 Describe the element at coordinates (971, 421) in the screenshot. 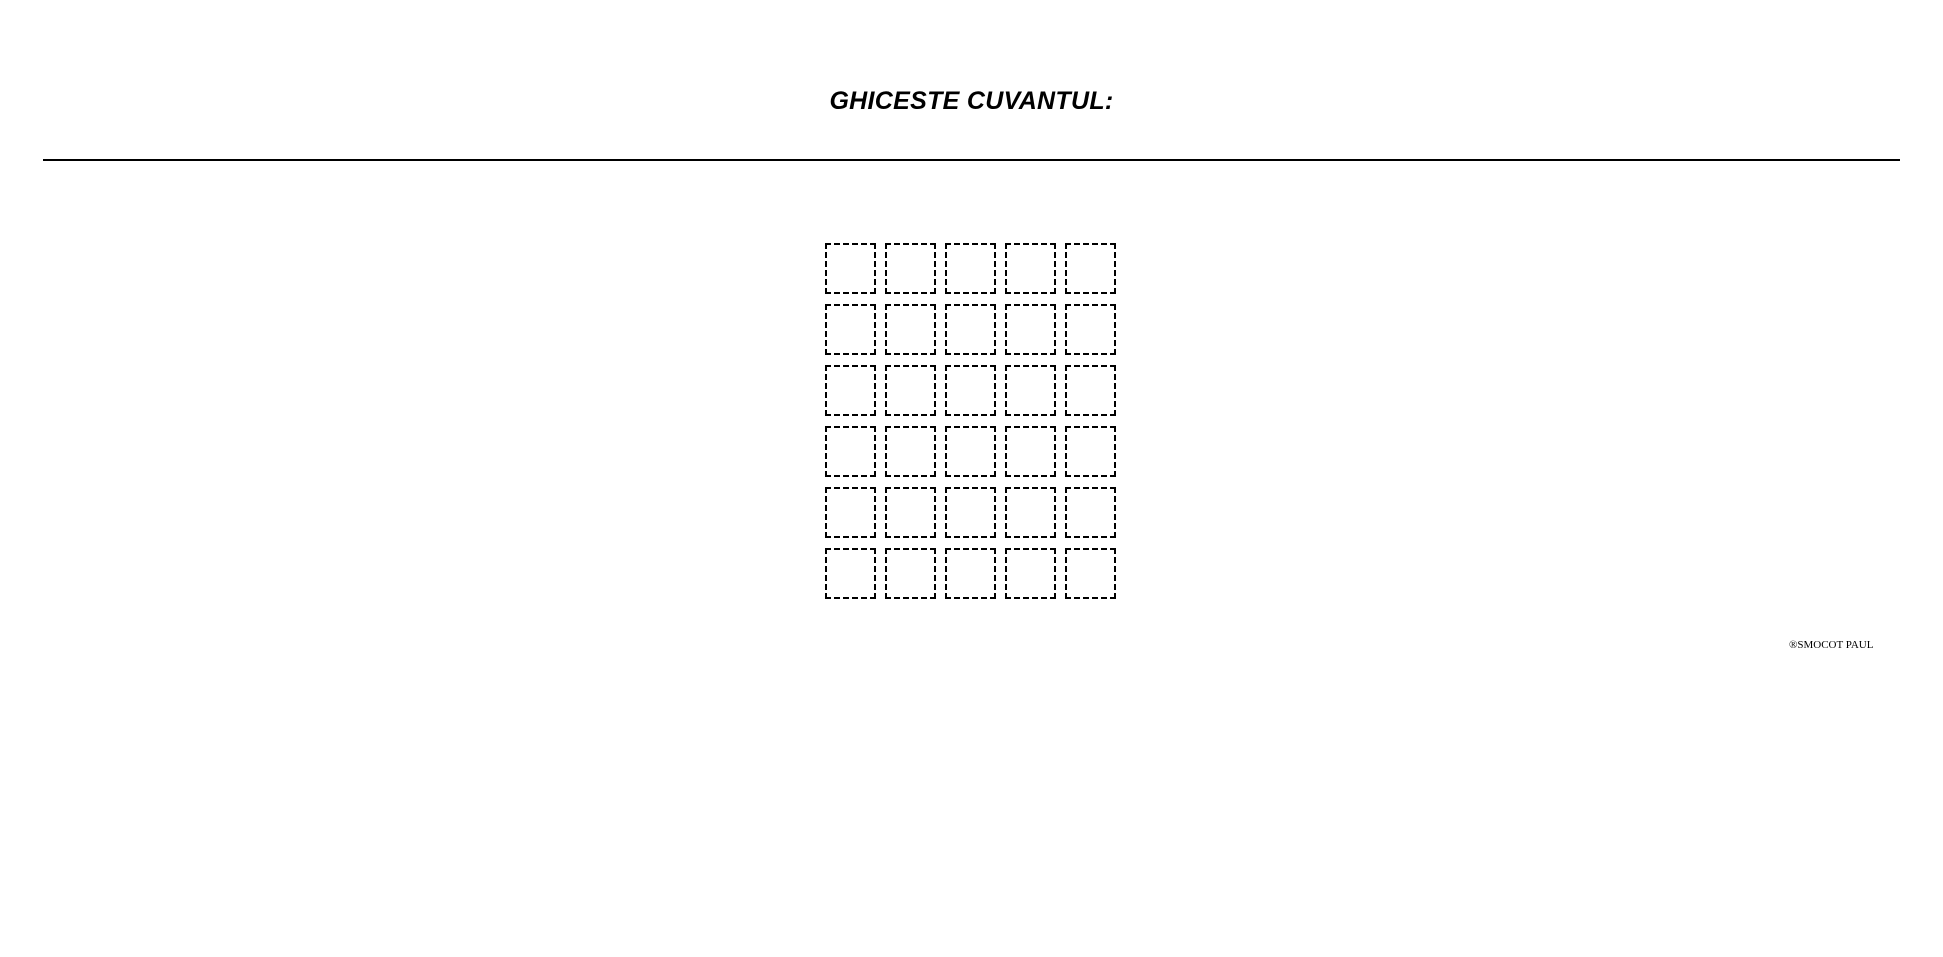

I see `letter-grid` at that location.